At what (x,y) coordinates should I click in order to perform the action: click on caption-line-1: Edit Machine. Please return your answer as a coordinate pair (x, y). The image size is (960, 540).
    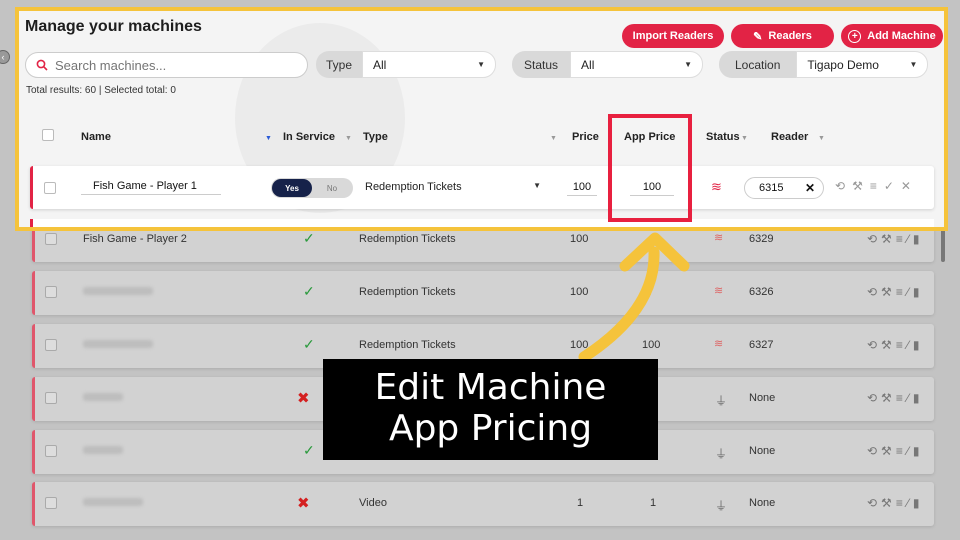
    Looking at the image, I should click on (490, 387).